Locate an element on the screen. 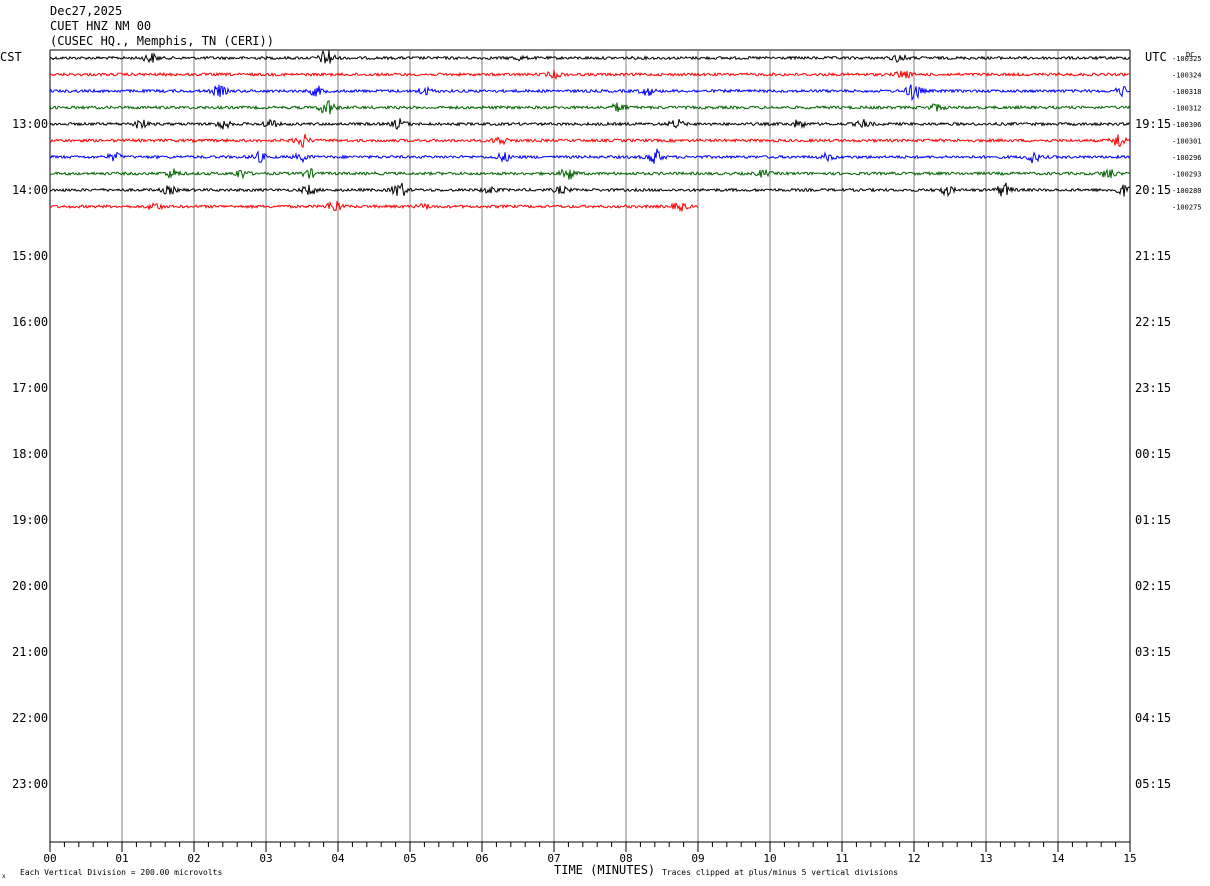  left-hour-label: 13:00 is located at coordinates (30, 124).